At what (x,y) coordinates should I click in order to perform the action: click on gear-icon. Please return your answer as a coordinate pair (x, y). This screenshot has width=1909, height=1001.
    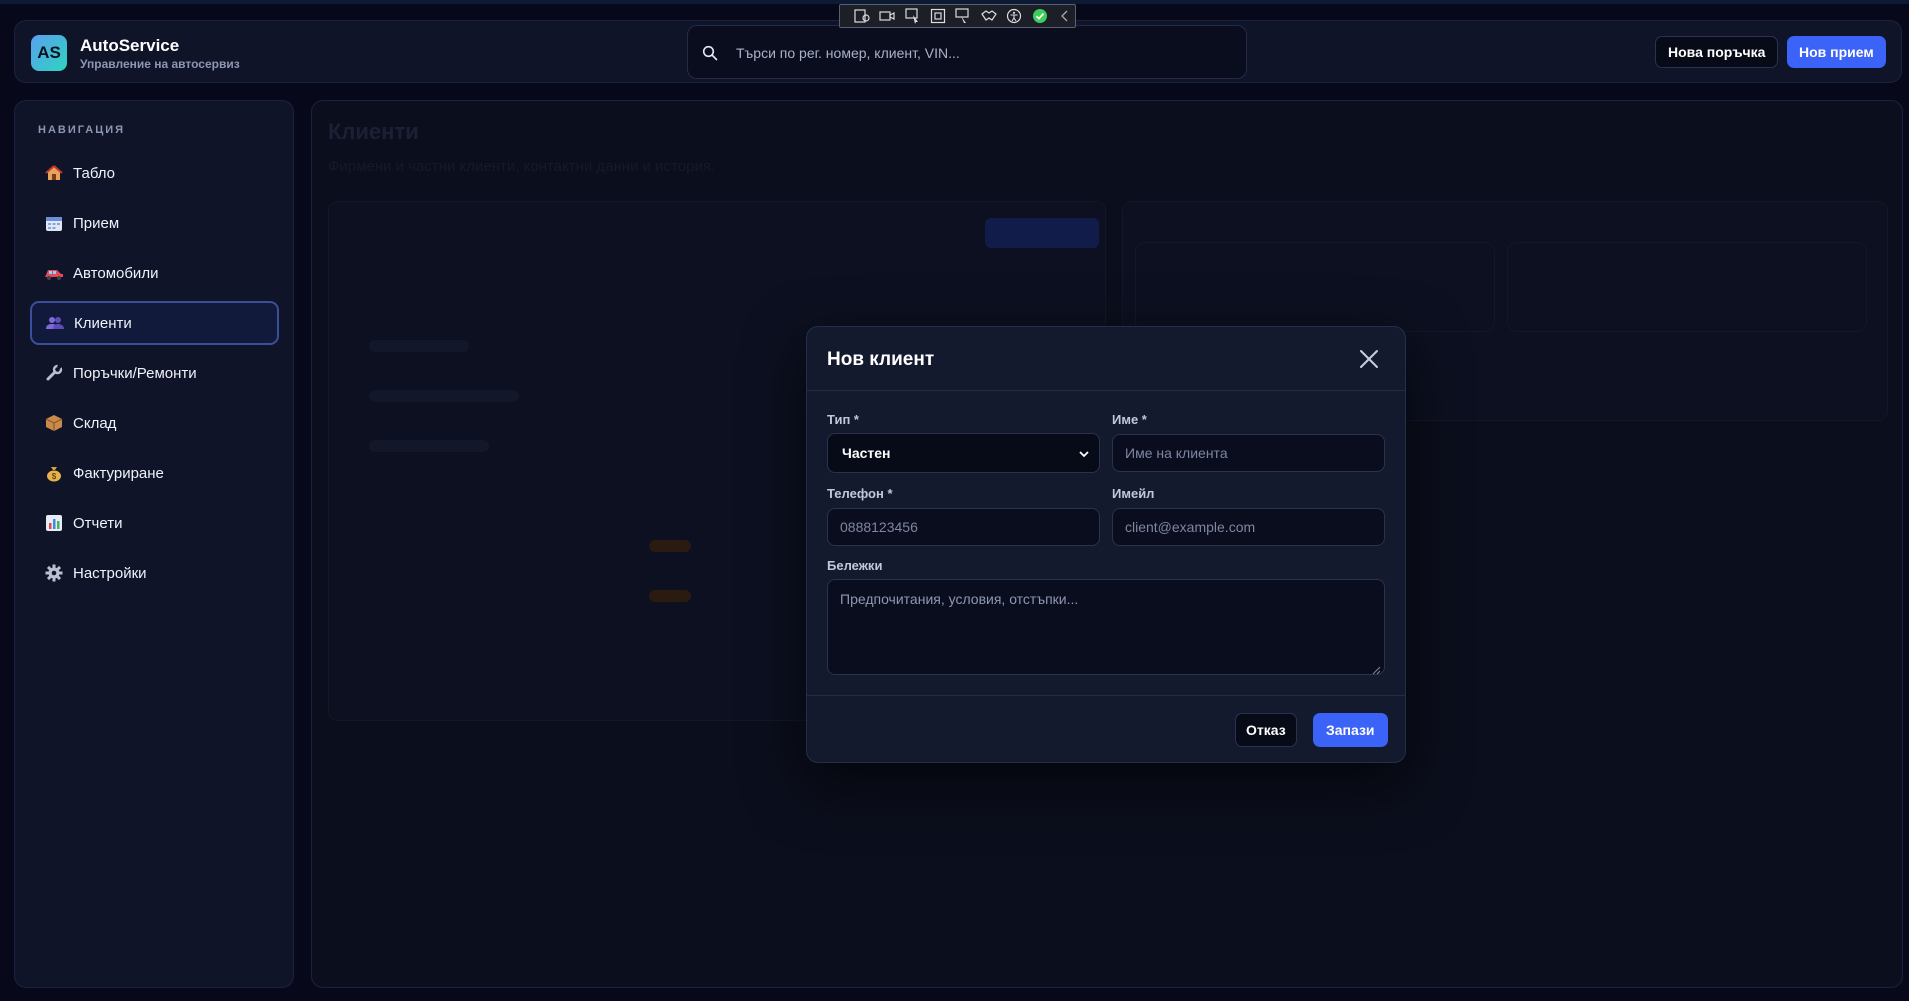
    Looking at the image, I should click on (54, 573).